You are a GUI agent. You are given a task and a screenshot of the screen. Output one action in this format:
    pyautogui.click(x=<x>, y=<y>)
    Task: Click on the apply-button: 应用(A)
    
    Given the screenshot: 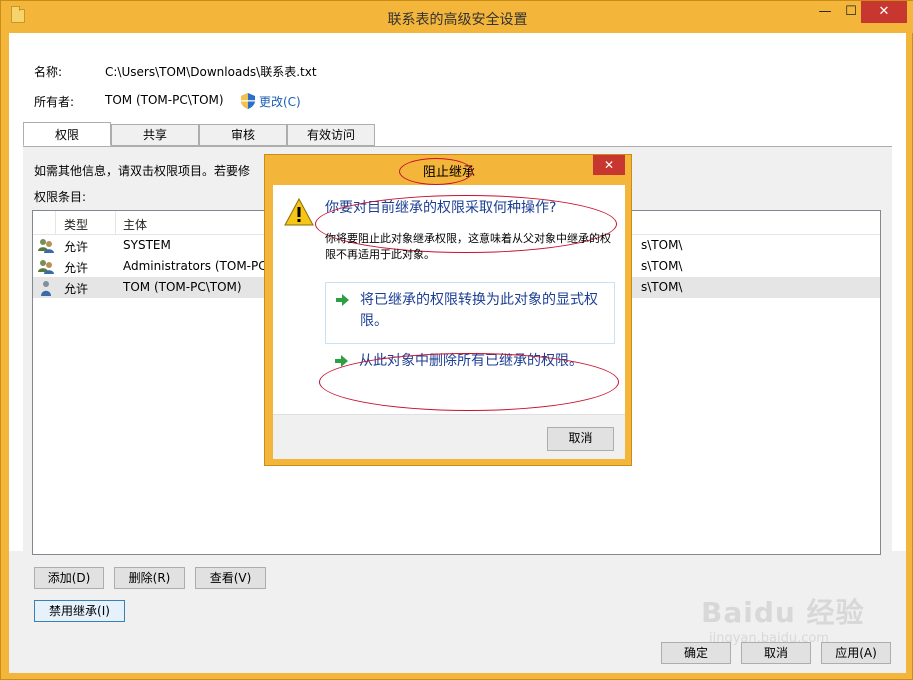 What is the action you would take?
    pyautogui.click(x=856, y=653)
    